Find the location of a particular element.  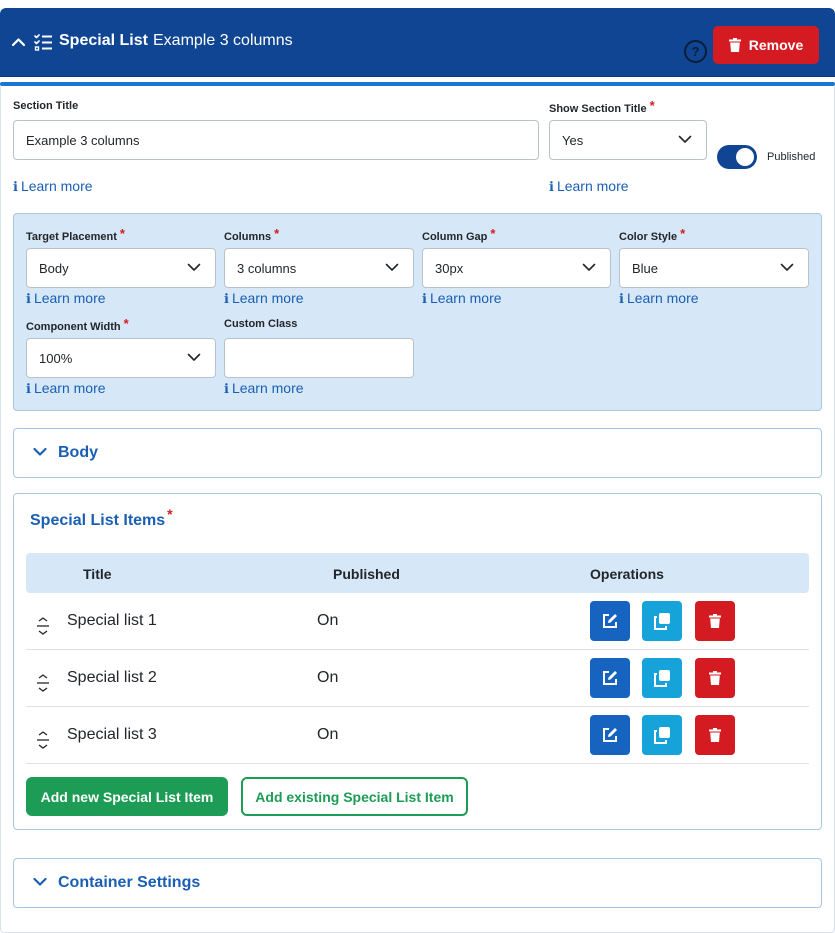

color-style-label: Color Style * is located at coordinates (652, 234).